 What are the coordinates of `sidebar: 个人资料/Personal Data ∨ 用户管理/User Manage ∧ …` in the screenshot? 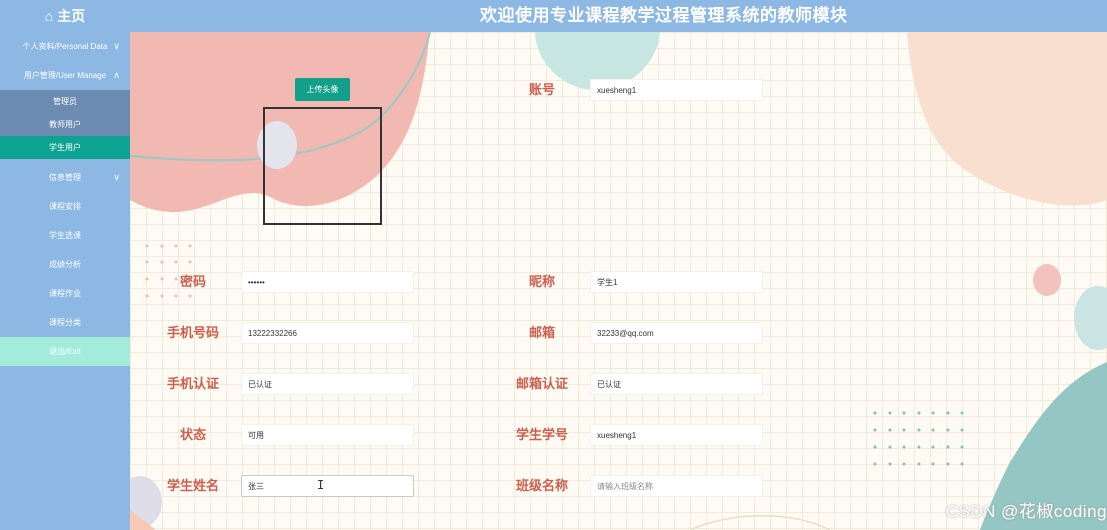 It's located at (65, 281).